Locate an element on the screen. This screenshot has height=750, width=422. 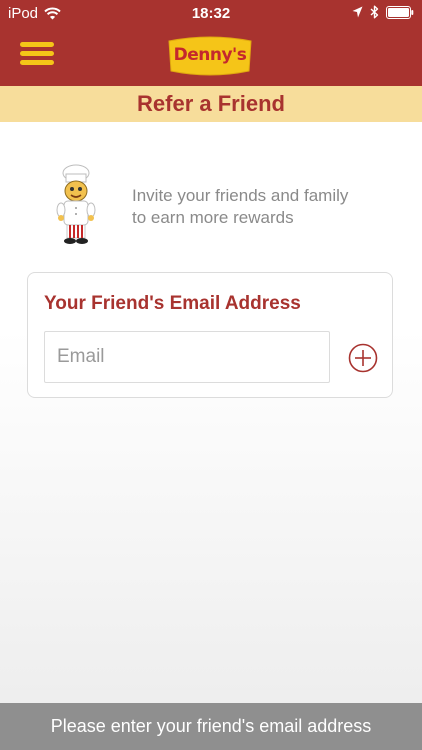
friend-email-card: Your Friend's Email Address is located at coordinates (210, 335).